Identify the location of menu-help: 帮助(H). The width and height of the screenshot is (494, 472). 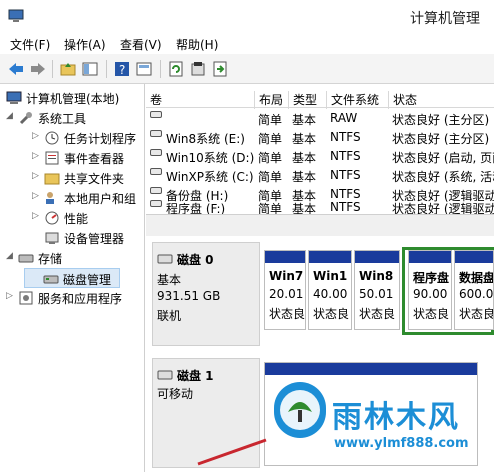
(197, 44).